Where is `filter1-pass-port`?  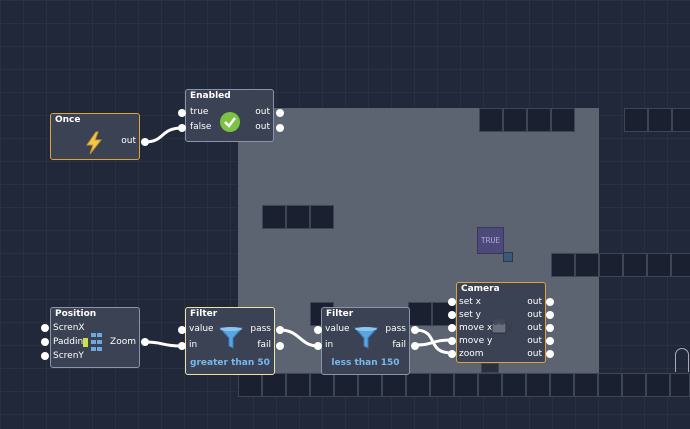 filter1-pass-port is located at coordinates (280, 330).